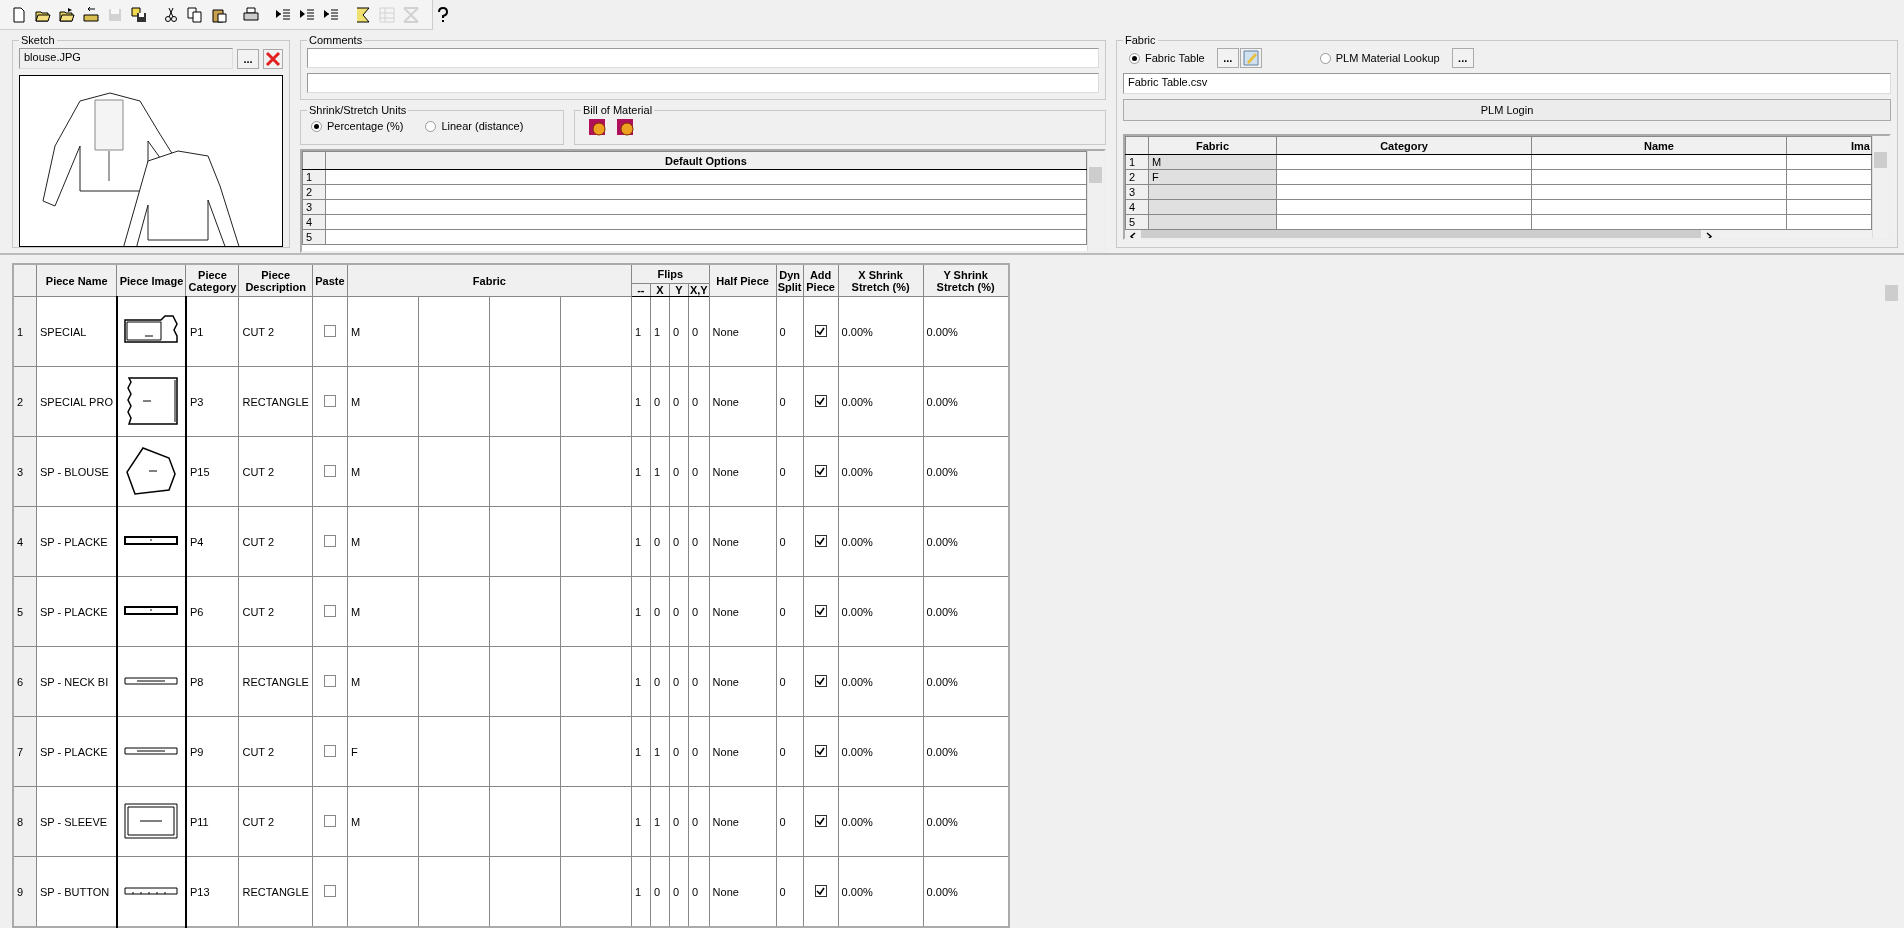 The width and height of the screenshot is (1904, 928). What do you see at coordinates (275, 280) in the screenshot?
I see `column-header: Piece Description` at bounding box center [275, 280].